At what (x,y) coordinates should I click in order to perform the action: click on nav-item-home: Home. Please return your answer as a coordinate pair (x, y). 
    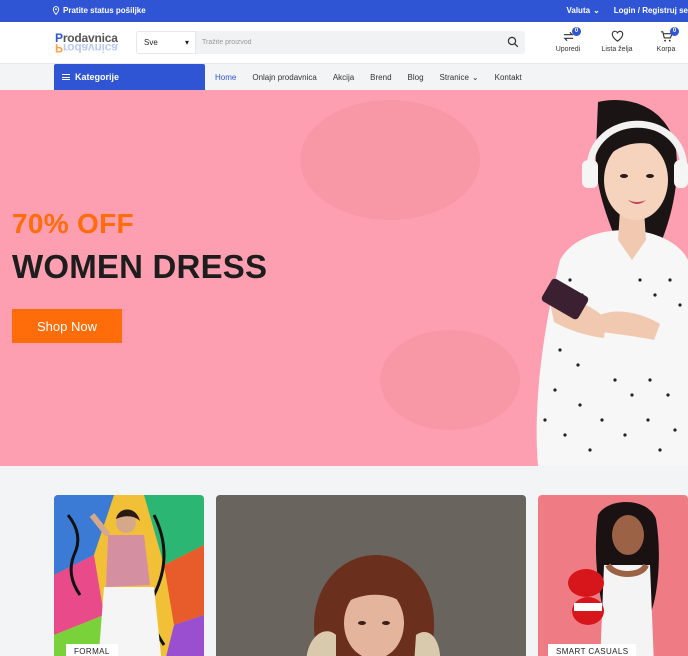
    Looking at the image, I should click on (225, 77).